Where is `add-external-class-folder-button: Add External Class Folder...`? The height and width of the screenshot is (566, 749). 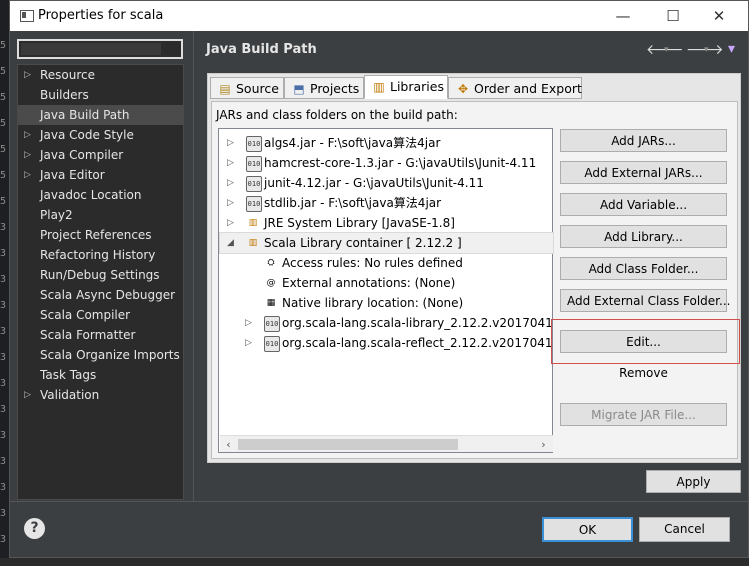
add-external-class-folder-button: Add External Class Folder... is located at coordinates (645, 300).